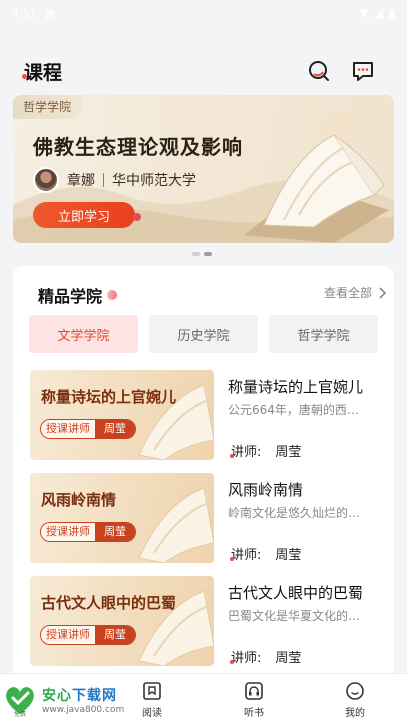 This screenshot has width=407, height=725. What do you see at coordinates (43, 73) in the screenshot?
I see `page-title: 课程` at bounding box center [43, 73].